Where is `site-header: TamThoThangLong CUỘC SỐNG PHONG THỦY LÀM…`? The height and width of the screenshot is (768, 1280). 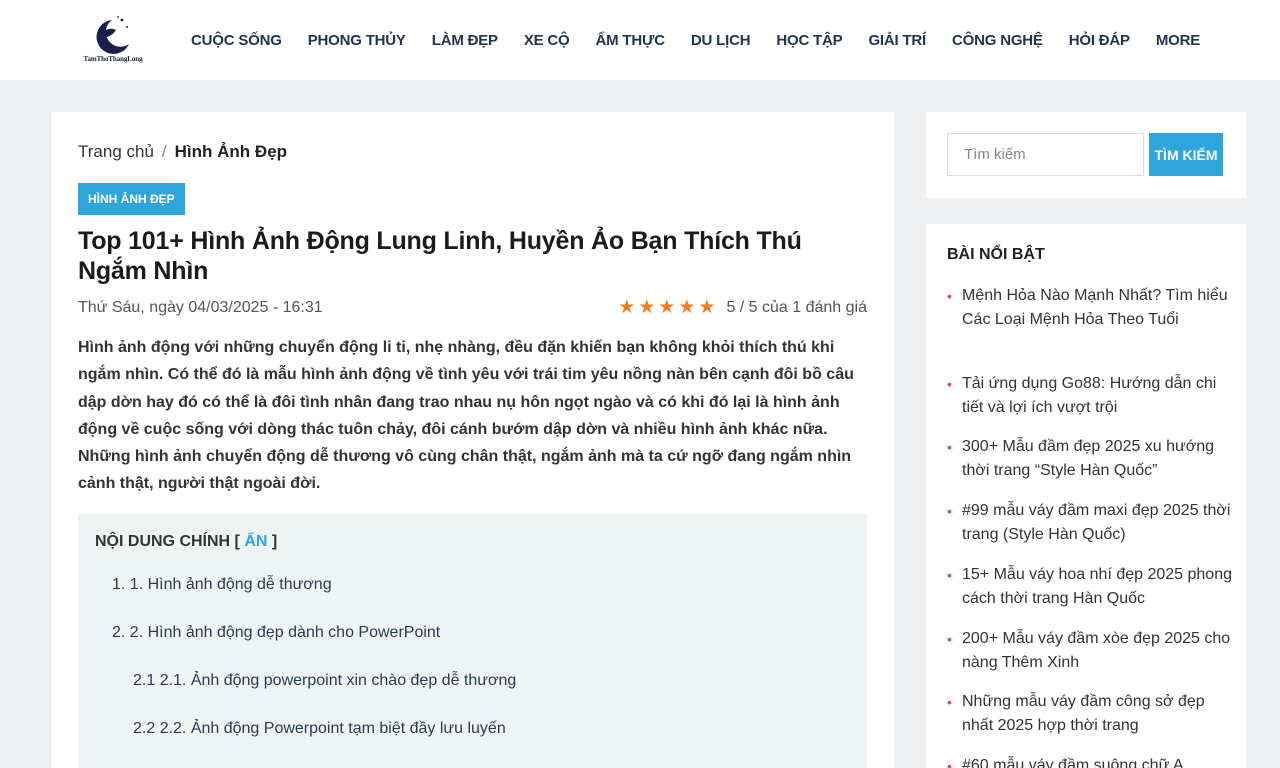
site-header: TamThoThangLong CUỘC SỐNG PHONG THỦY LÀM… is located at coordinates (640, 40).